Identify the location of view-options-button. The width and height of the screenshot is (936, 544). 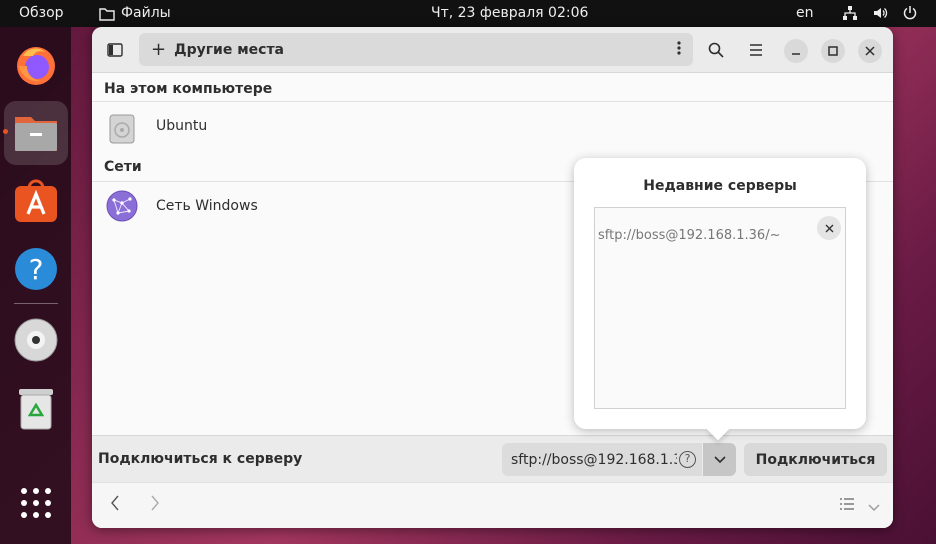
(874, 508).